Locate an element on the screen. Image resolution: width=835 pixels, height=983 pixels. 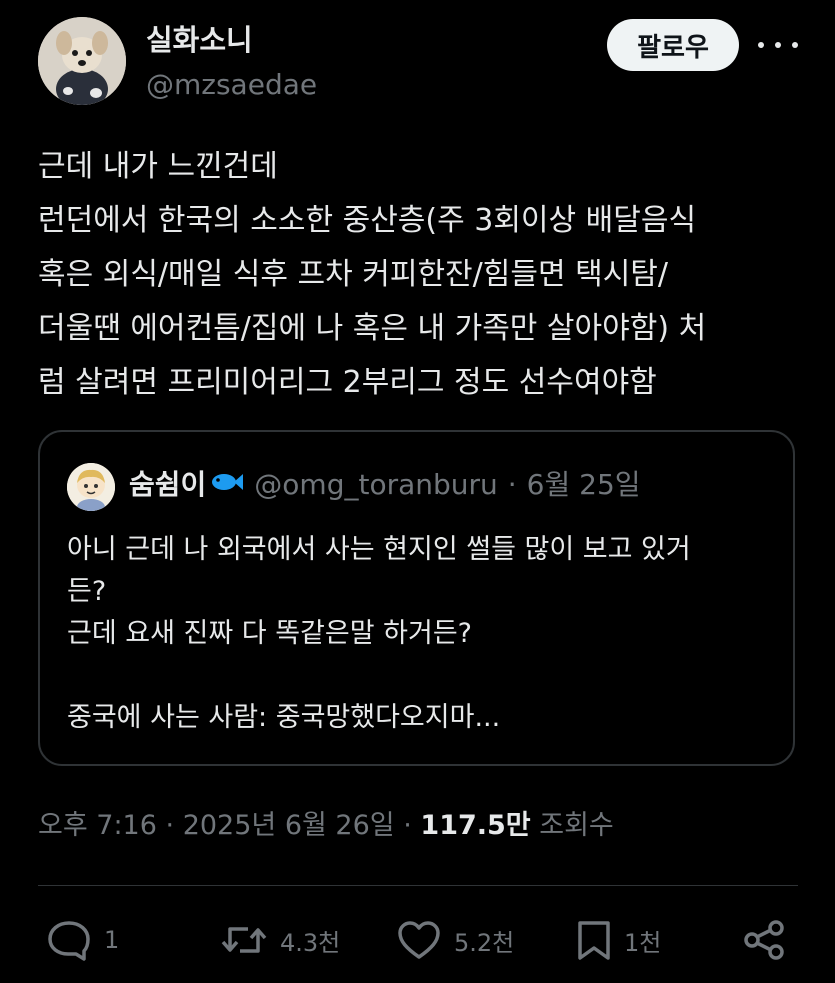
quote-avatar is located at coordinates (91, 487).